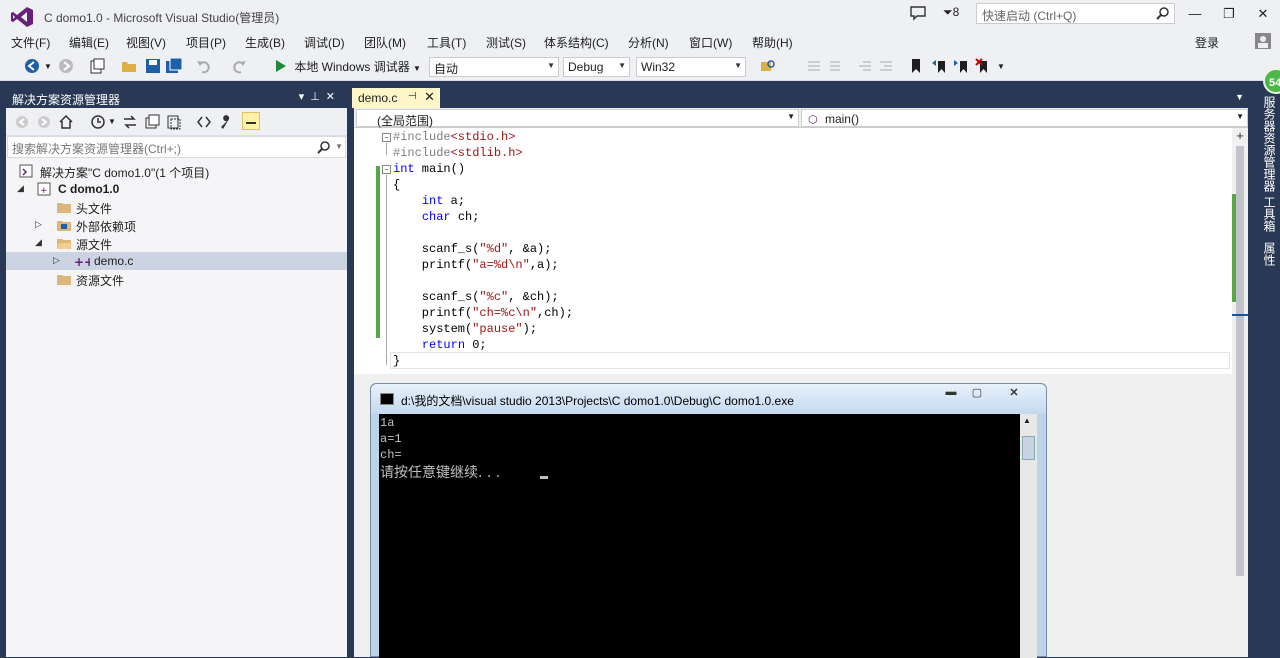 The width and height of the screenshot is (1280, 658). I want to click on feedback-filter: ⏷8, so click(951, 16).